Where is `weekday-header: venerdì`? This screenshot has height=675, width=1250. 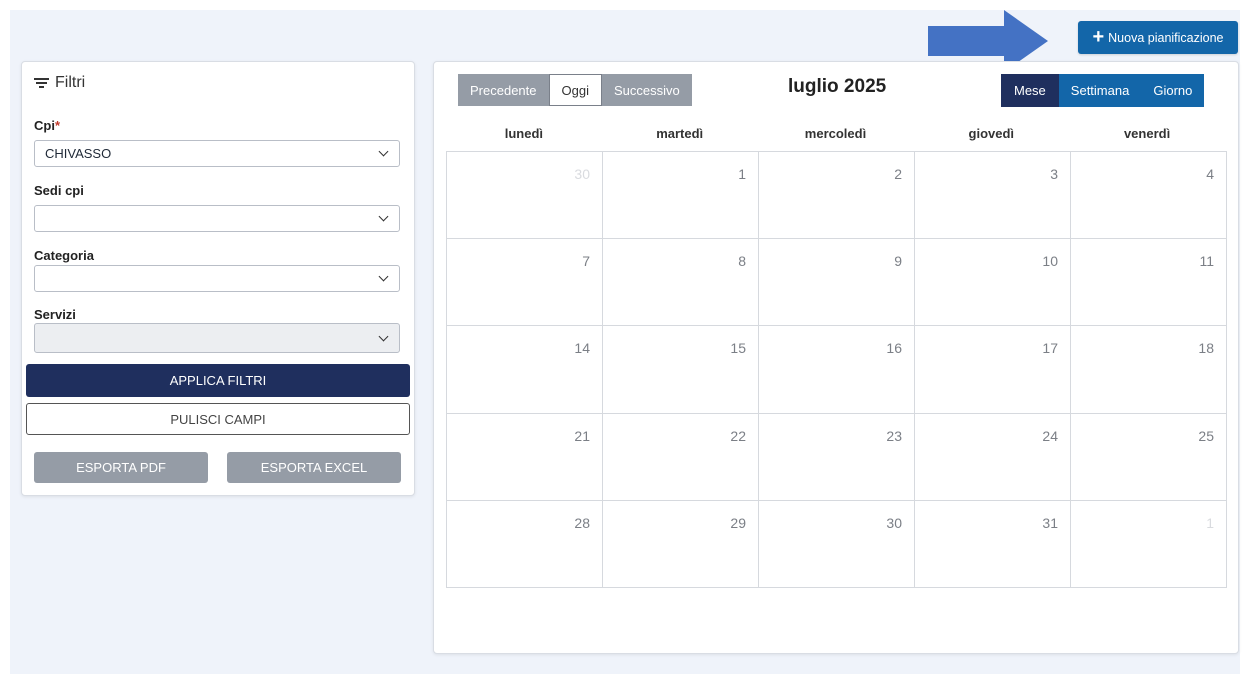 weekday-header: venerdì is located at coordinates (1147, 133).